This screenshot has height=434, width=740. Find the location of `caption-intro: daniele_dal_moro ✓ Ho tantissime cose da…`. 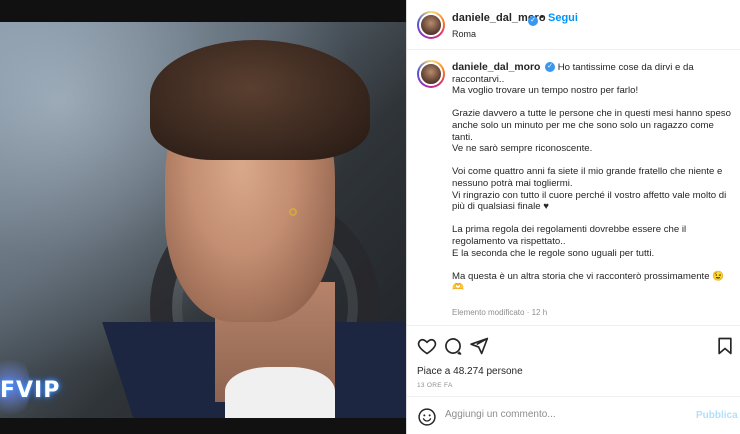

caption-intro: daniele_dal_moro ✓ Ho tantissime cose da… is located at coordinates (592, 79).